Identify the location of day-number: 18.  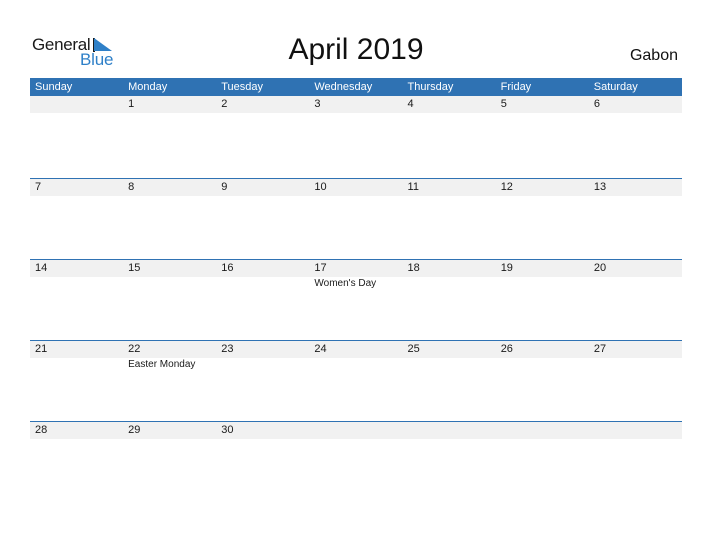
(413, 268).